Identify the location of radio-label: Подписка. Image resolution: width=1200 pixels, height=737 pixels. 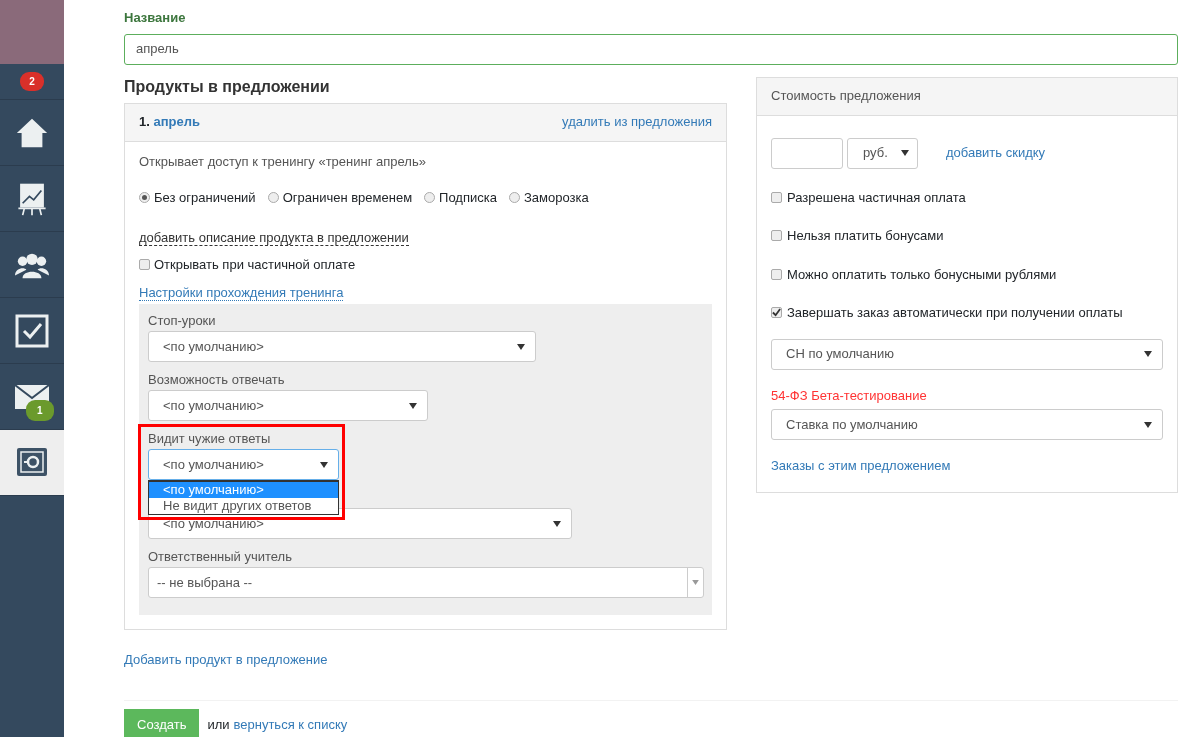
(468, 198).